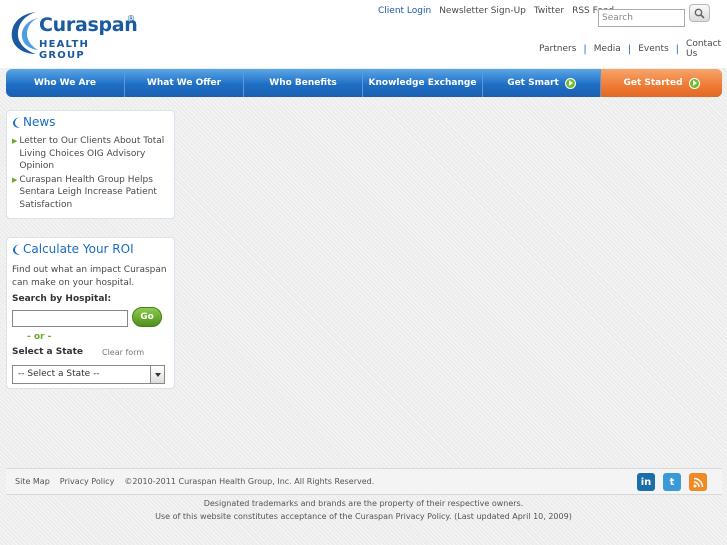  I want to click on roi-title: Calculate Your ROI, so click(78, 249).